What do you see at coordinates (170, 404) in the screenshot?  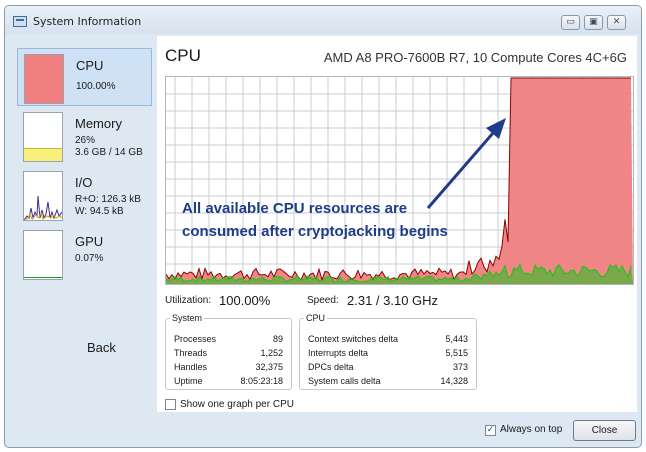 I see `one-graph-per-cpu-checkbox` at bounding box center [170, 404].